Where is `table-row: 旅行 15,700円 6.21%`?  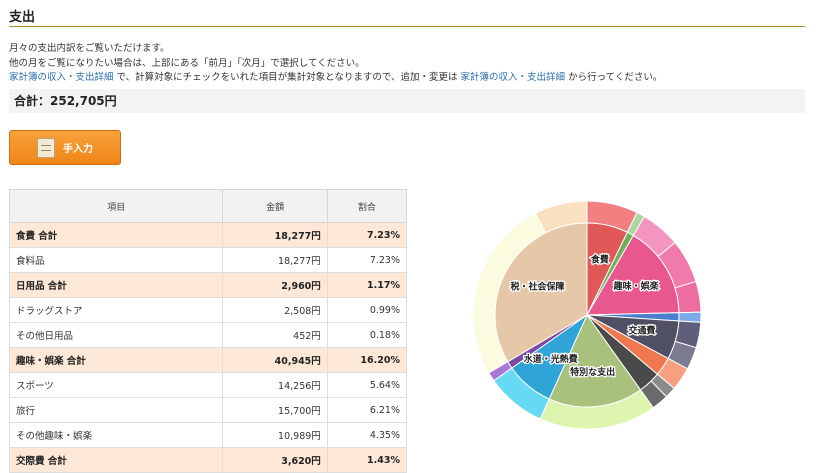
table-row: 旅行 15,700円 6.21% is located at coordinates (208, 410).